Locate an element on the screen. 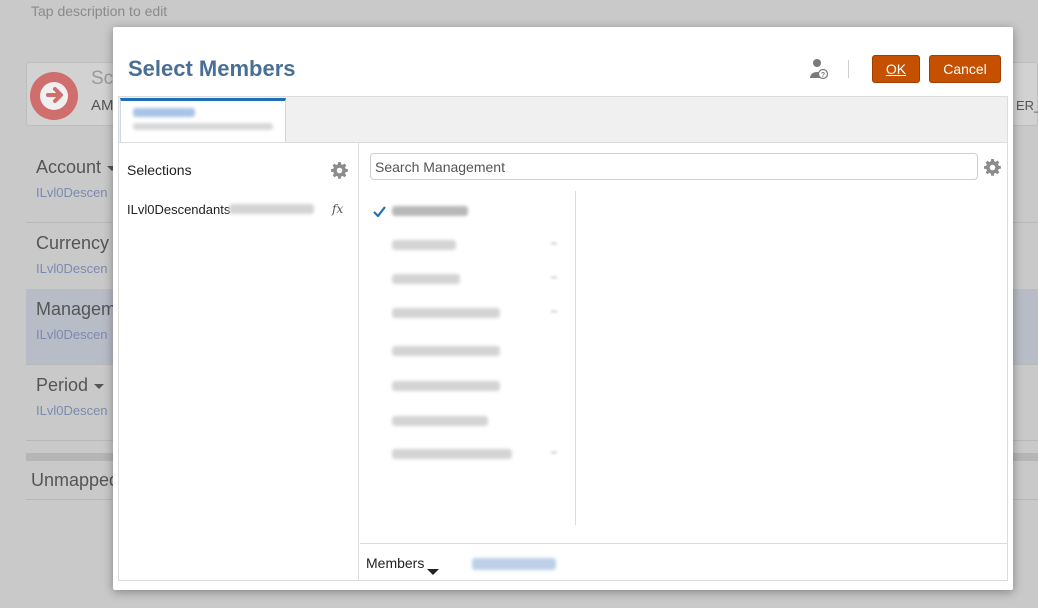 The width and height of the screenshot is (1038, 608). header-title: Sc is located at coordinates (102, 78).